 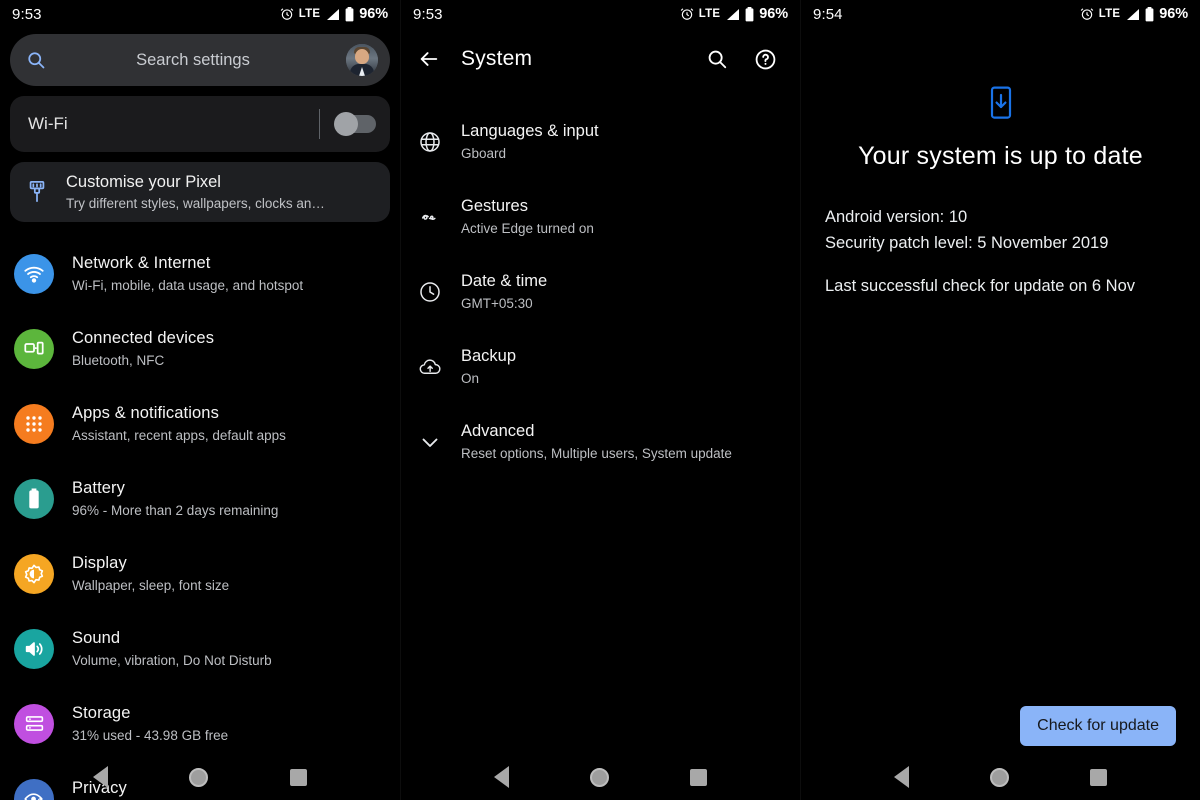 I want to click on row-subtitle: GMT+05:30, so click(x=497, y=303).